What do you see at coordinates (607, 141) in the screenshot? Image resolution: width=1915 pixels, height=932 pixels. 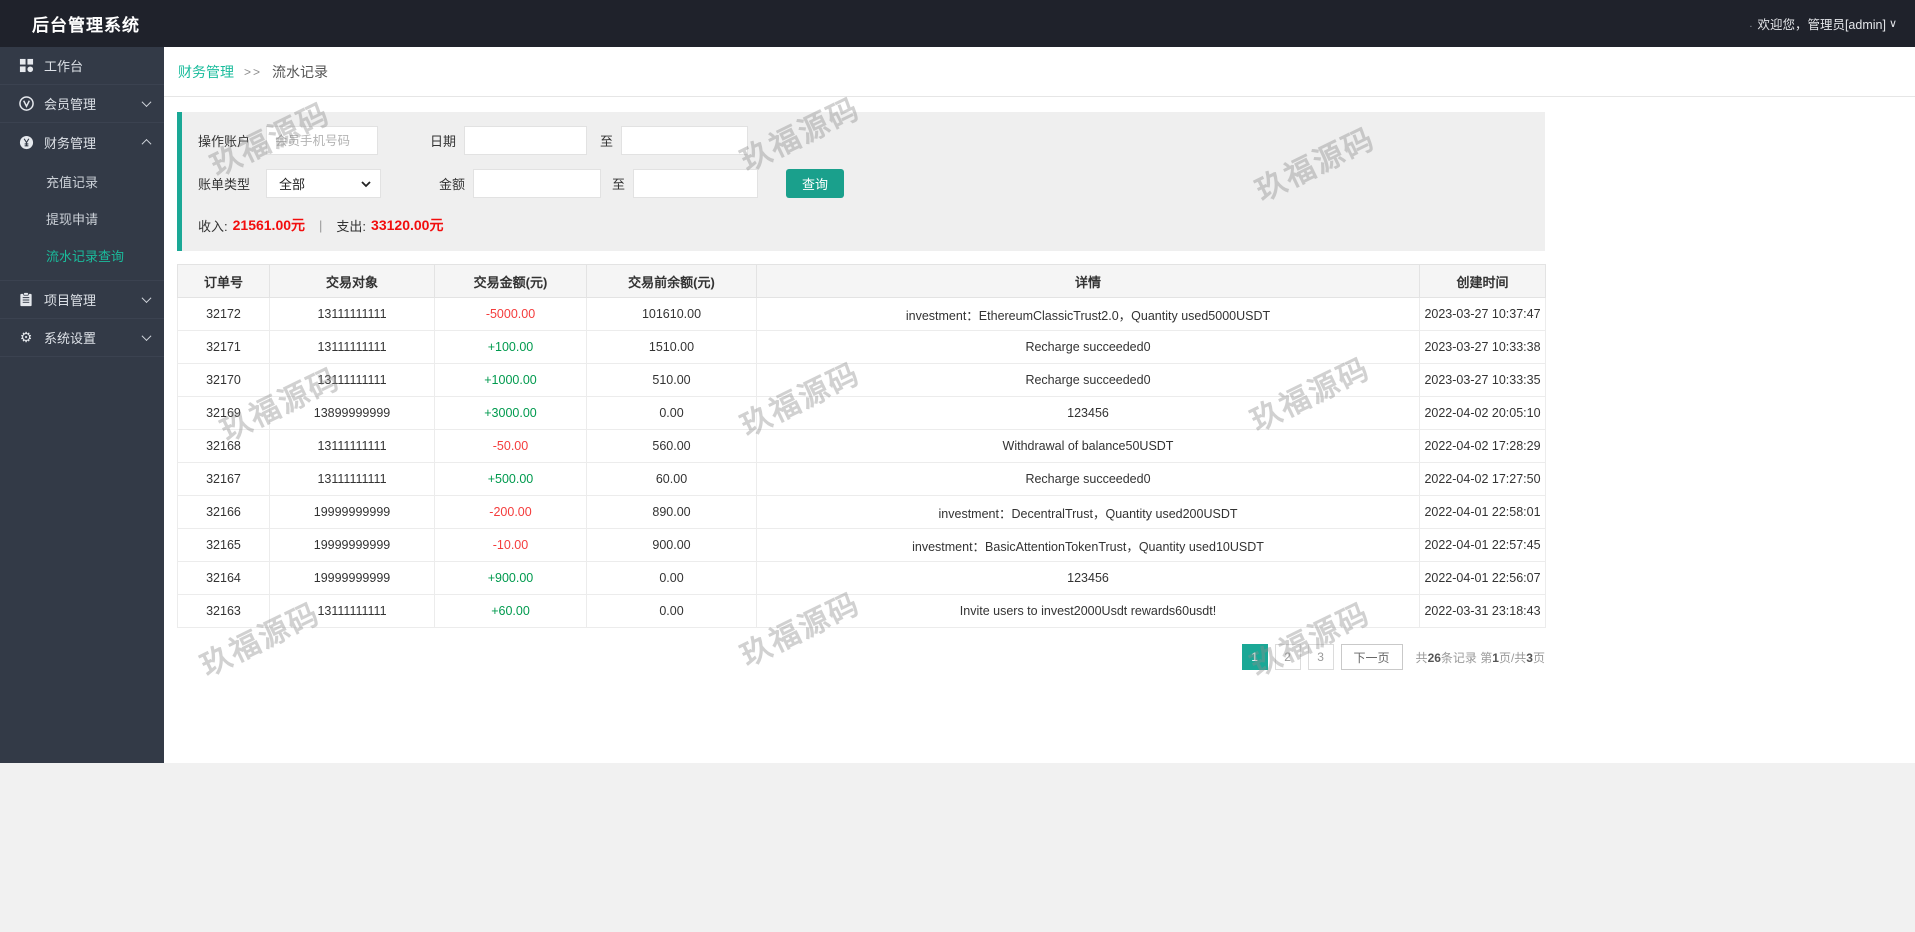 I see `date-to-label: 至` at bounding box center [607, 141].